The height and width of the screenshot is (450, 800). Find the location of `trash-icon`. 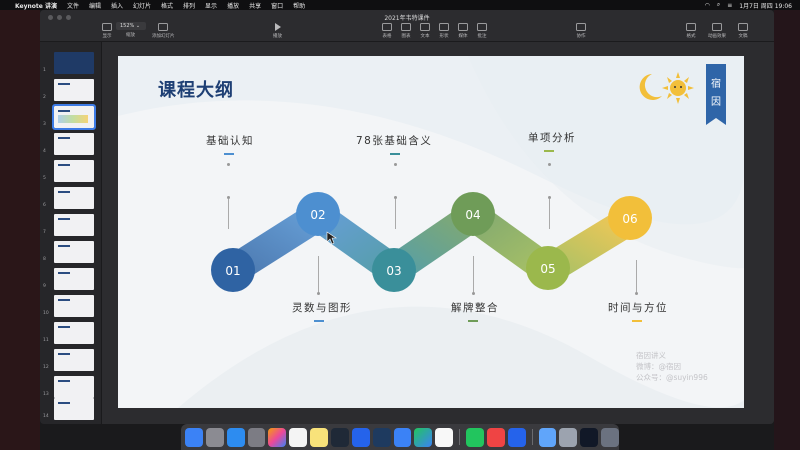

trash-icon is located at coordinates (610, 437).